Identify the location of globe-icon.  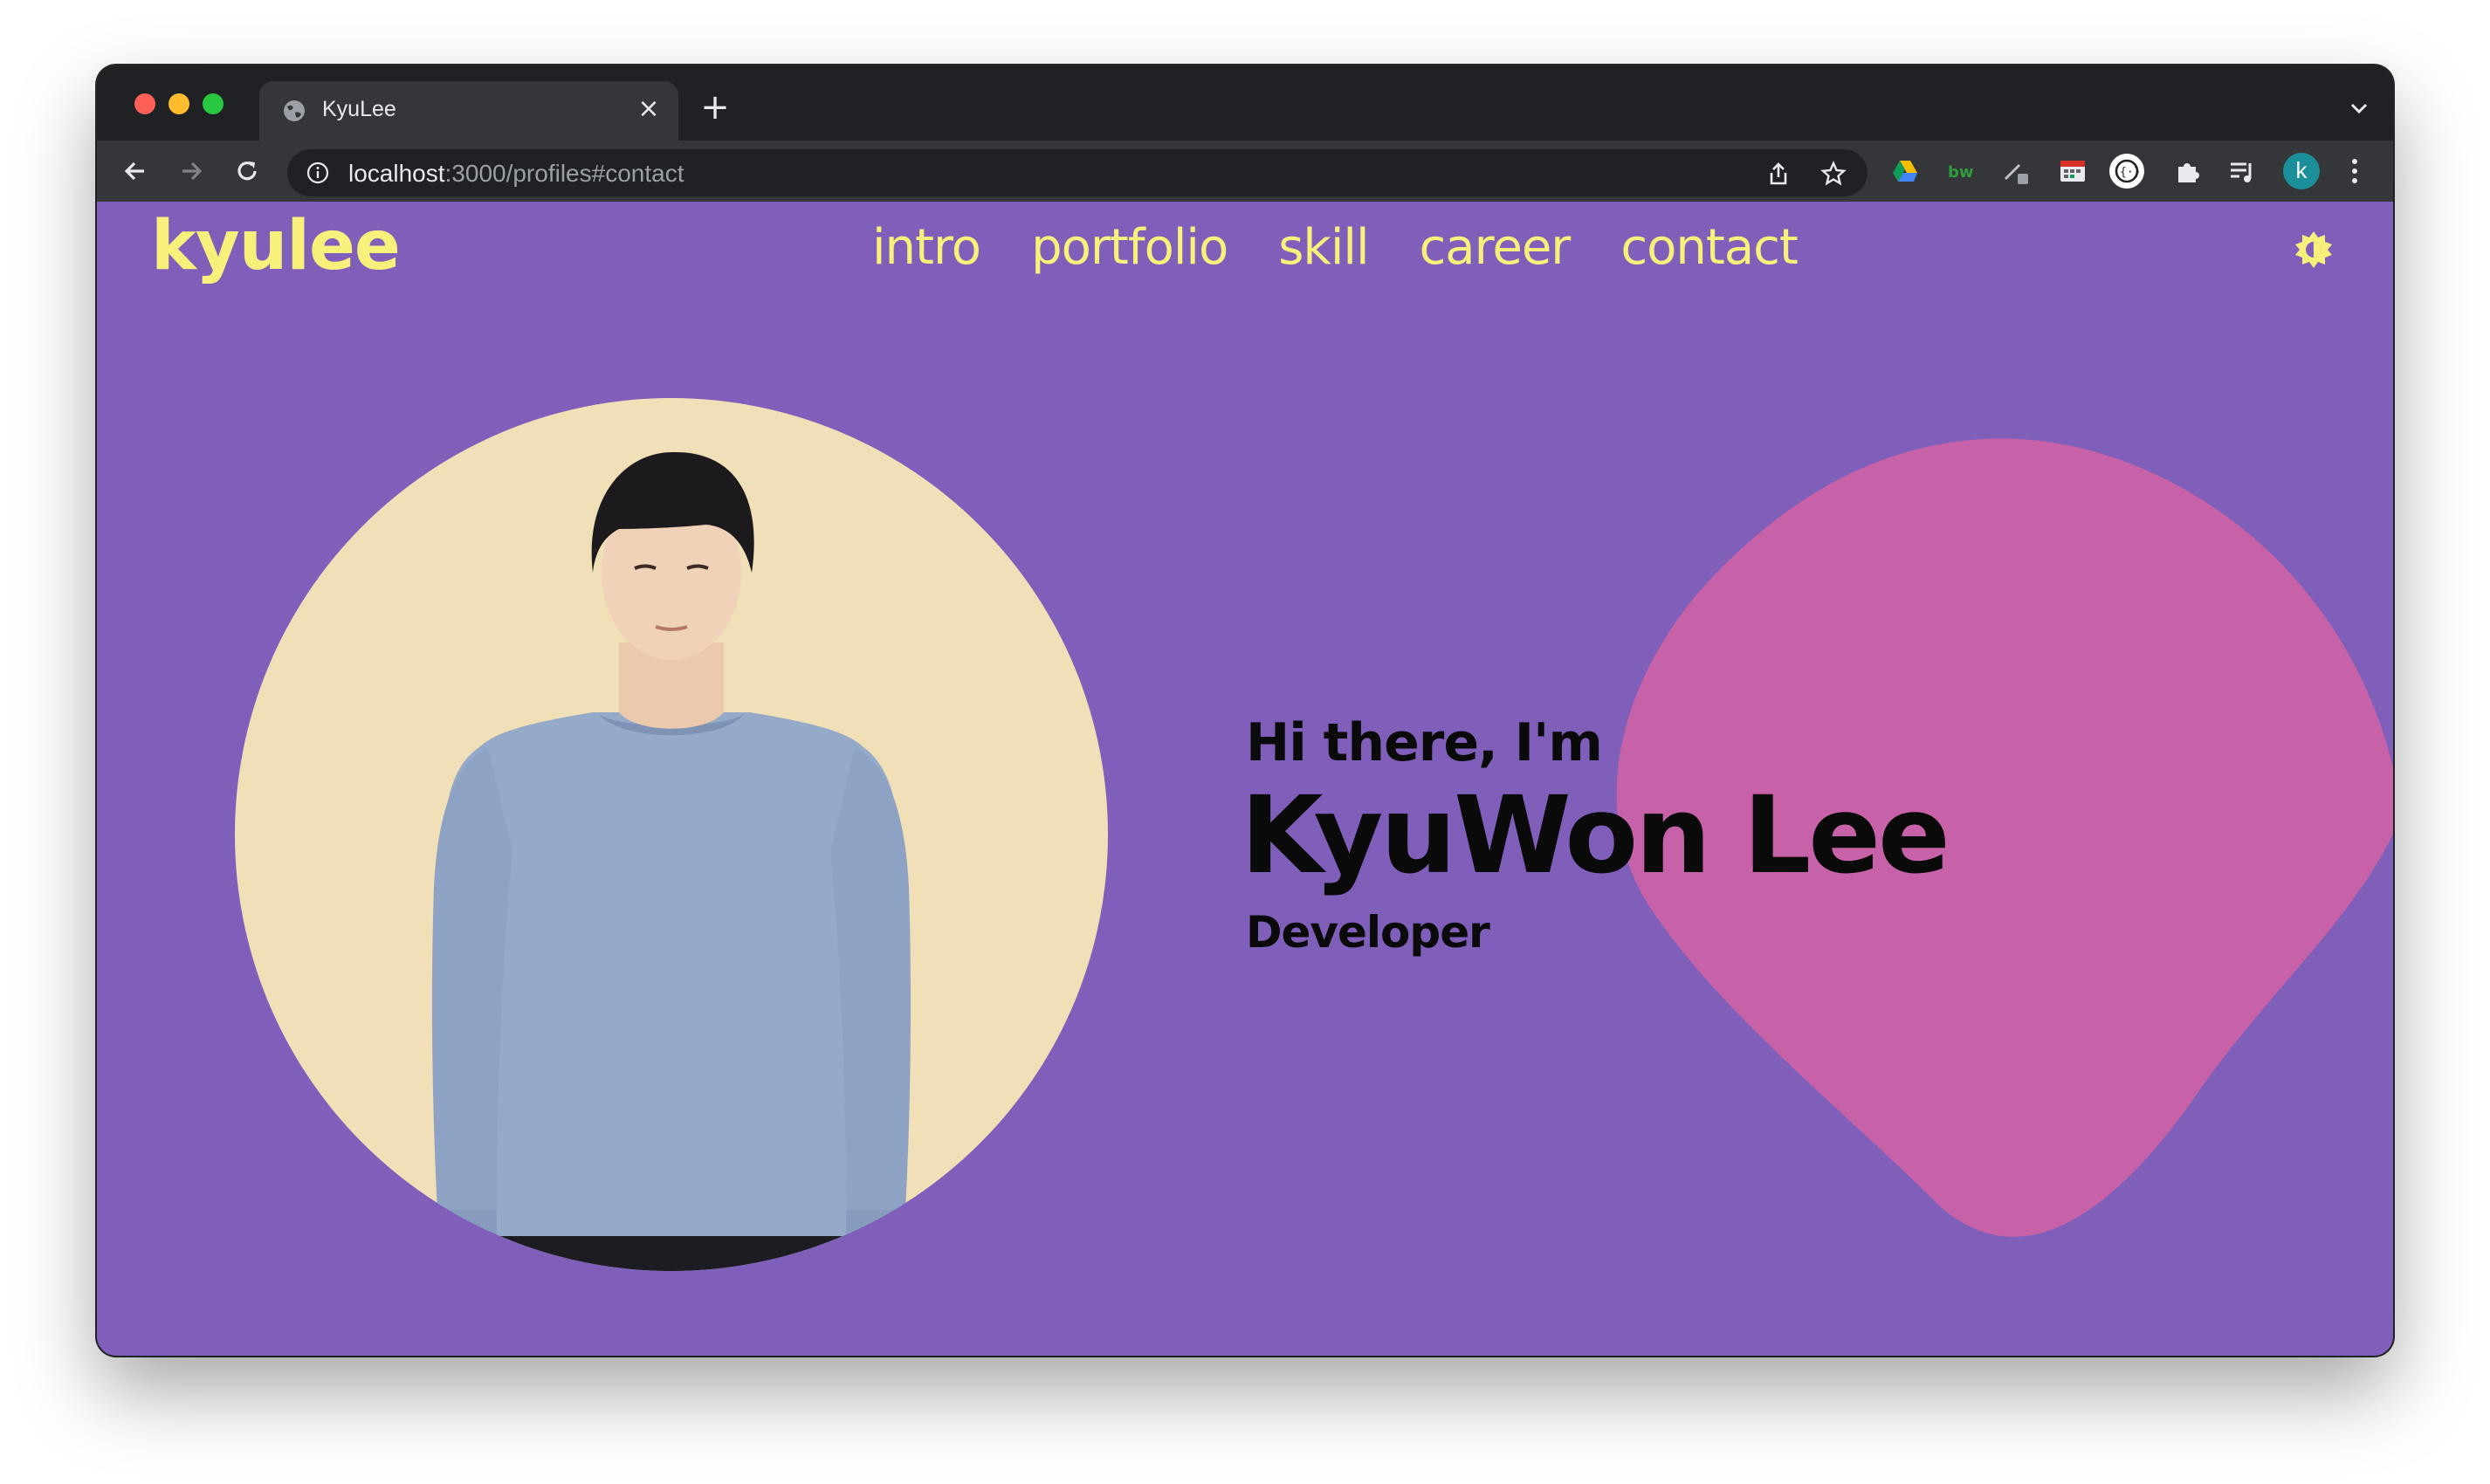
(294, 110).